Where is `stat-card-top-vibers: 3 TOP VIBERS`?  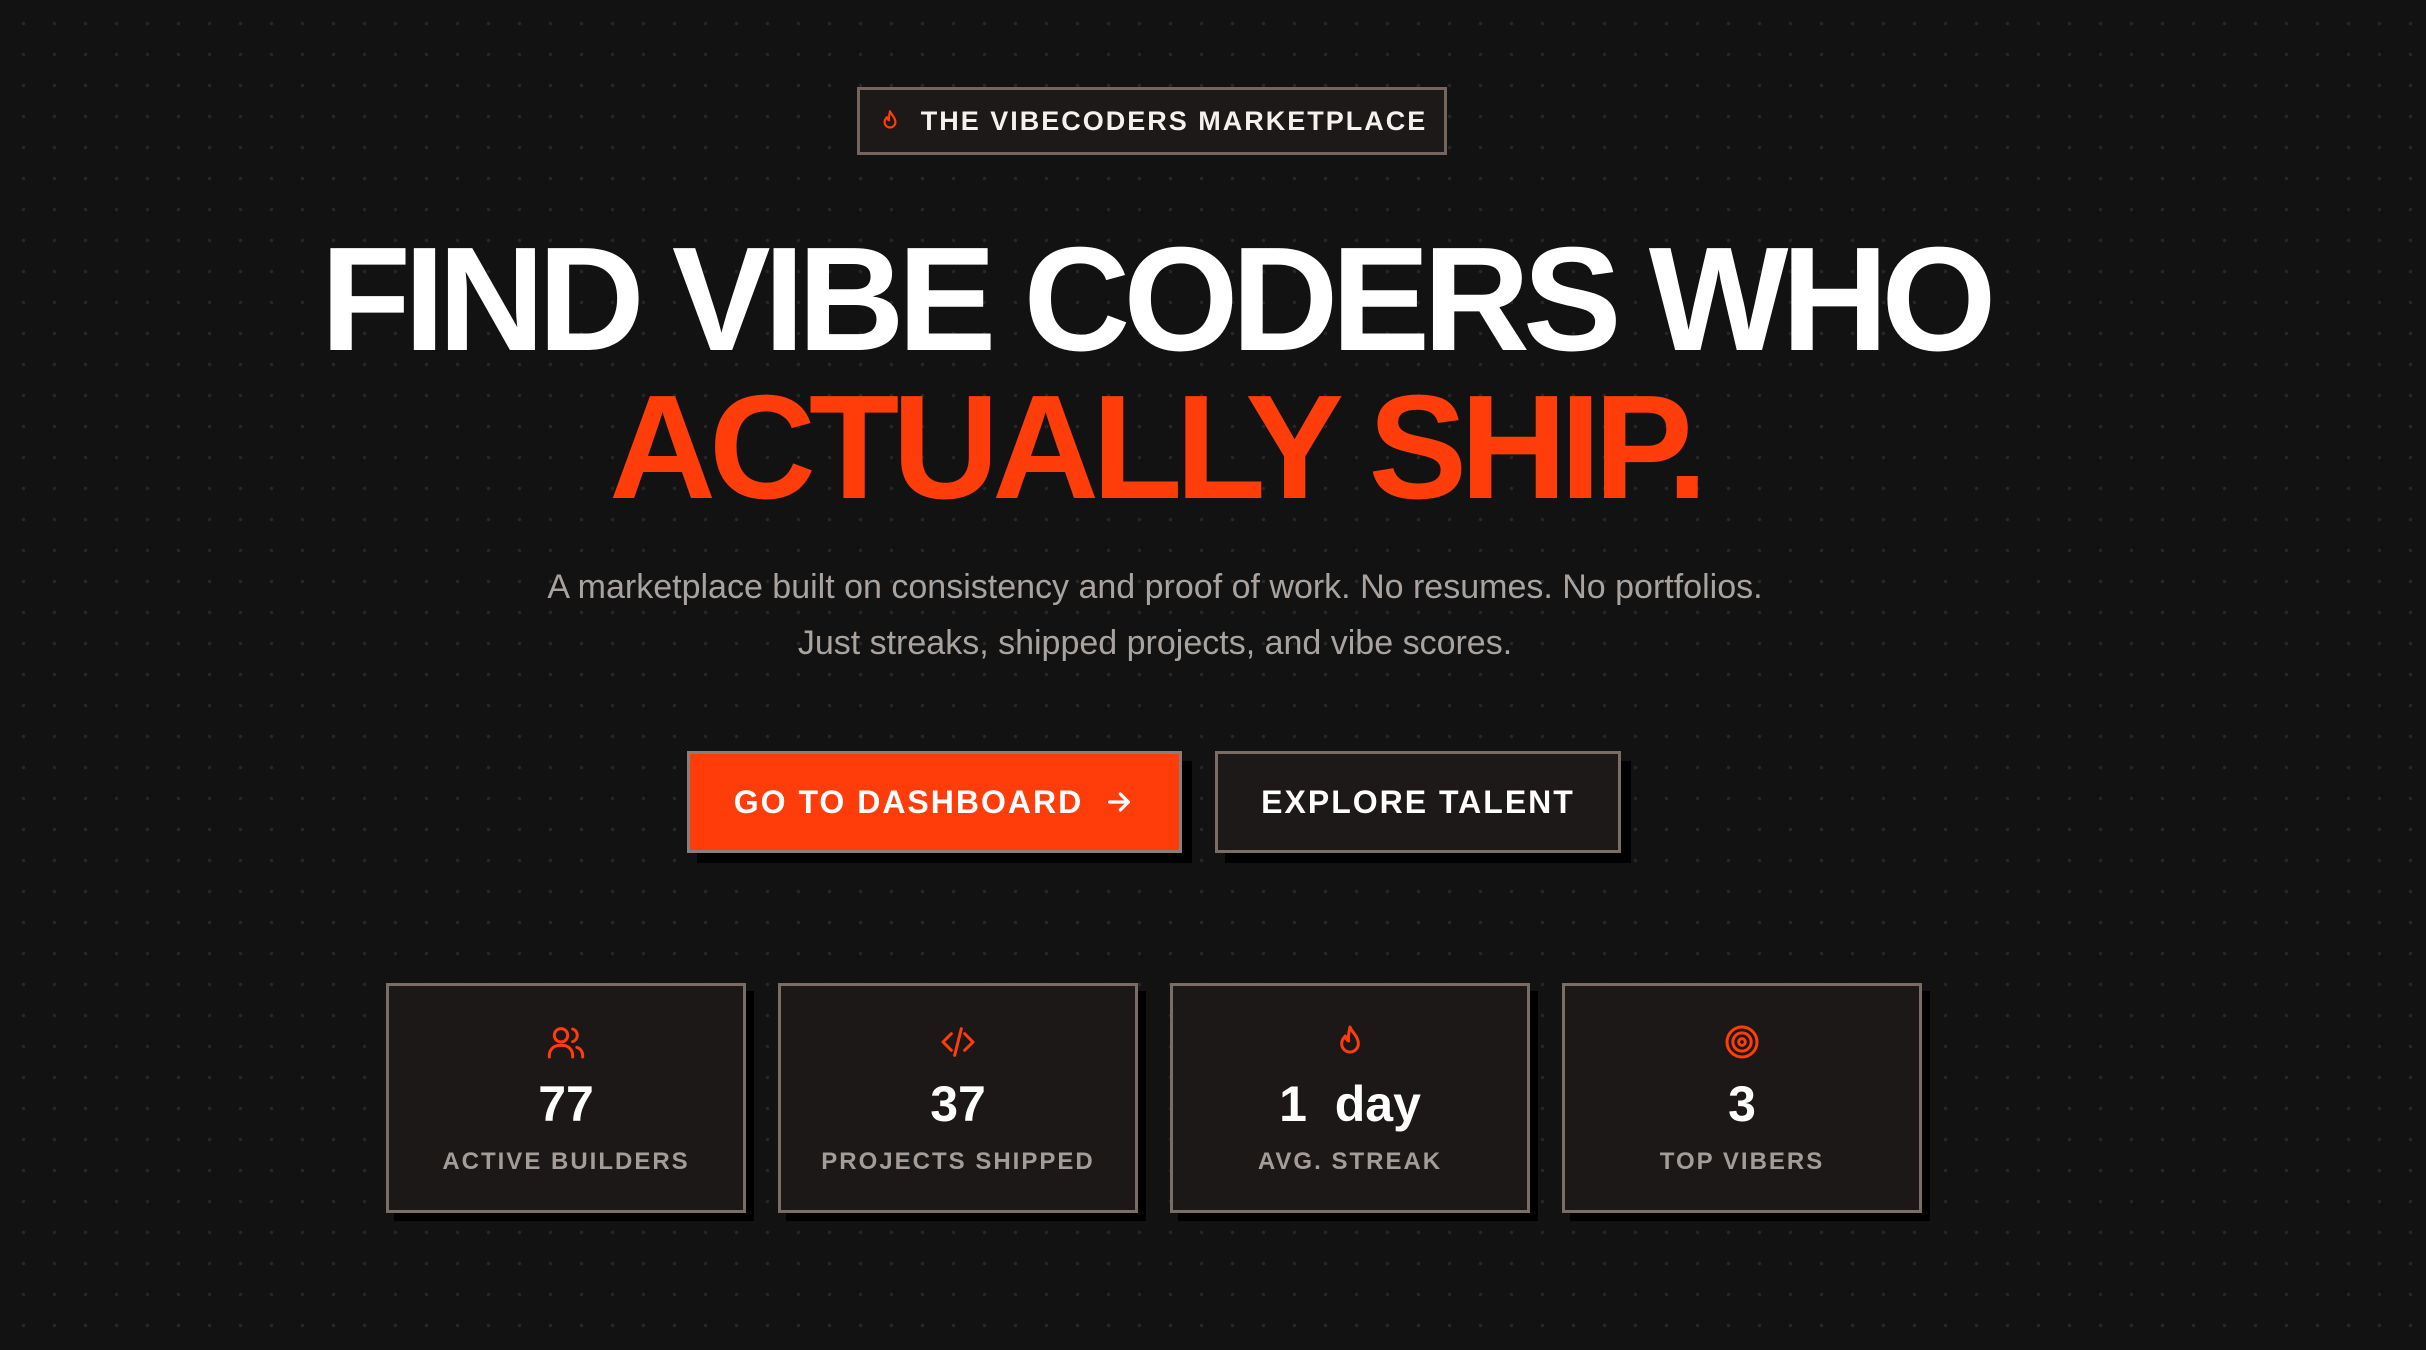
stat-card-top-vibers: 3 TOP VIBERS is located at coordinates (1742, 1098).